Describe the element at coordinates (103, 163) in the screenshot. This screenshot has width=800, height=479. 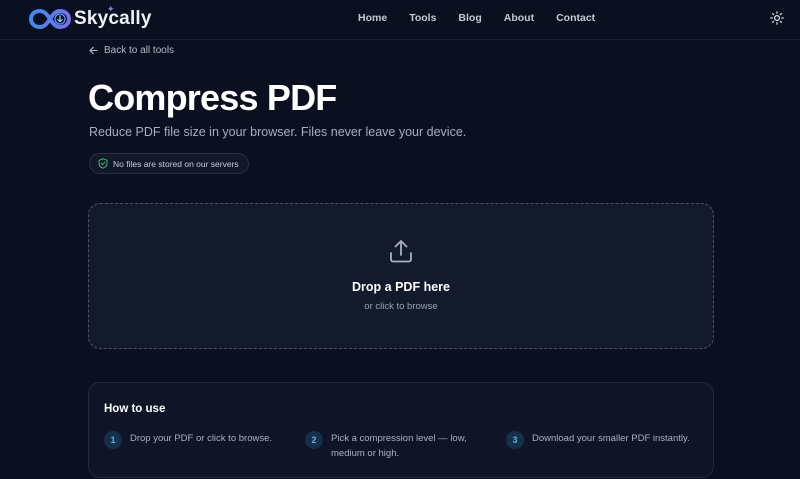
I see `shield-check-icon` at that location.